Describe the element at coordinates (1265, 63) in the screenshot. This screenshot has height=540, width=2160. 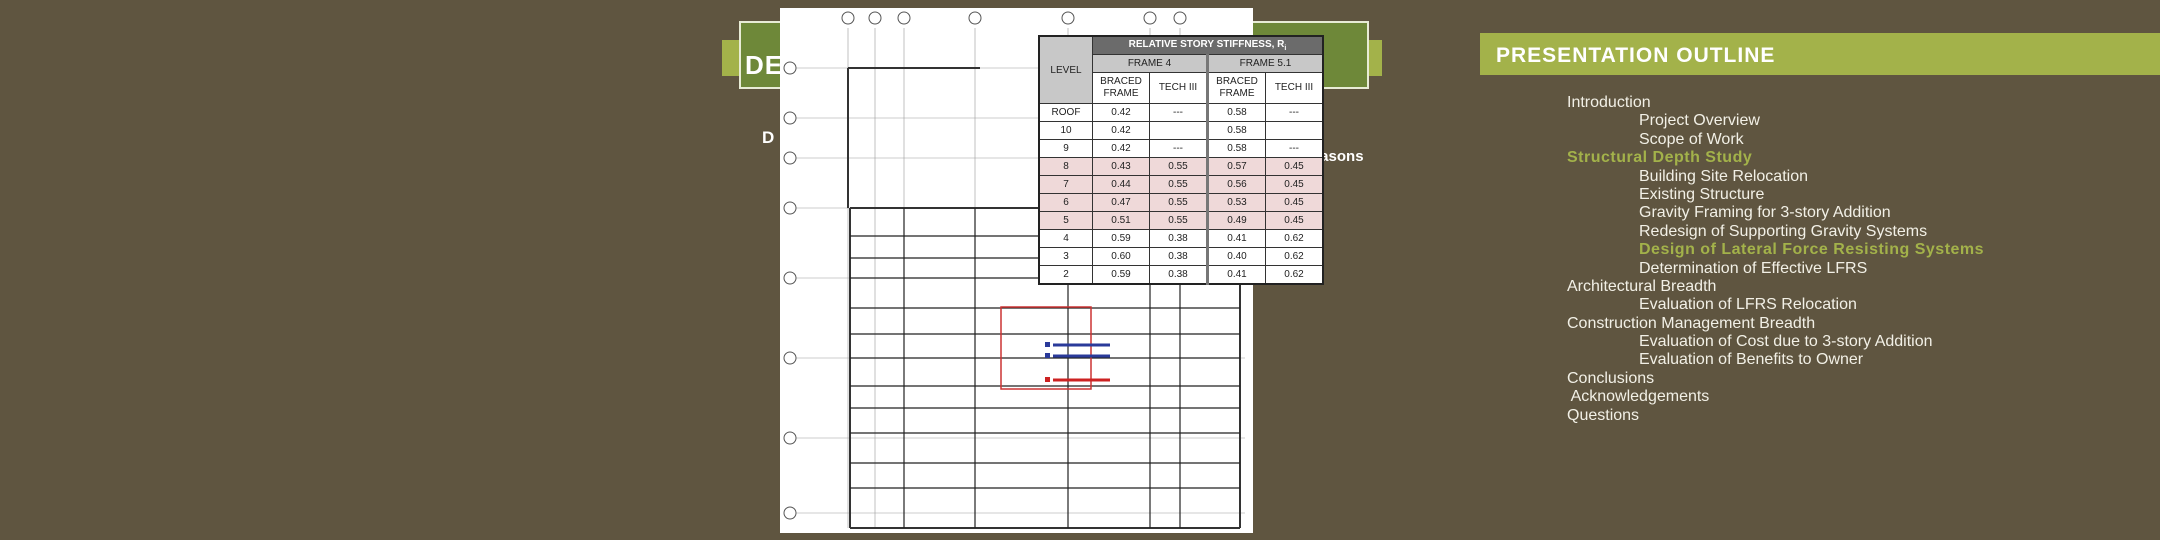
I see `group-header-frame-5-1: FRAME 5.1` at that location.